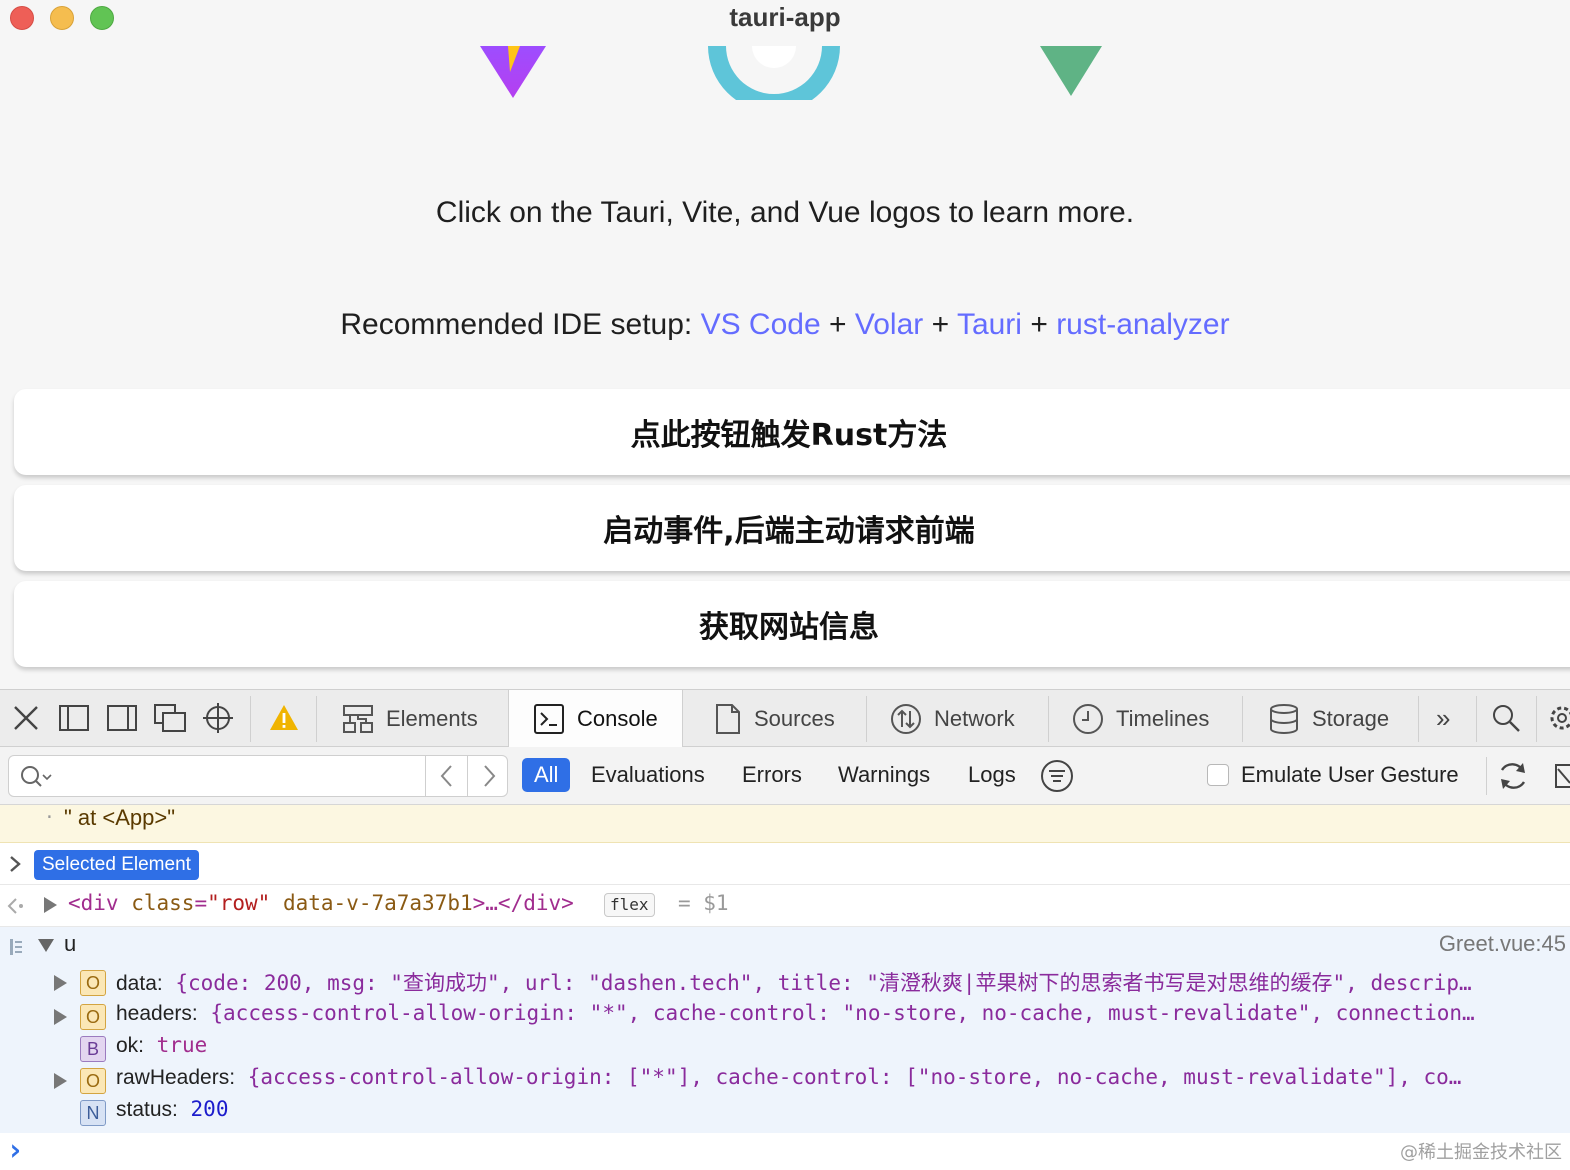  I want to click on clear-console-icon, so click(1560, 776).